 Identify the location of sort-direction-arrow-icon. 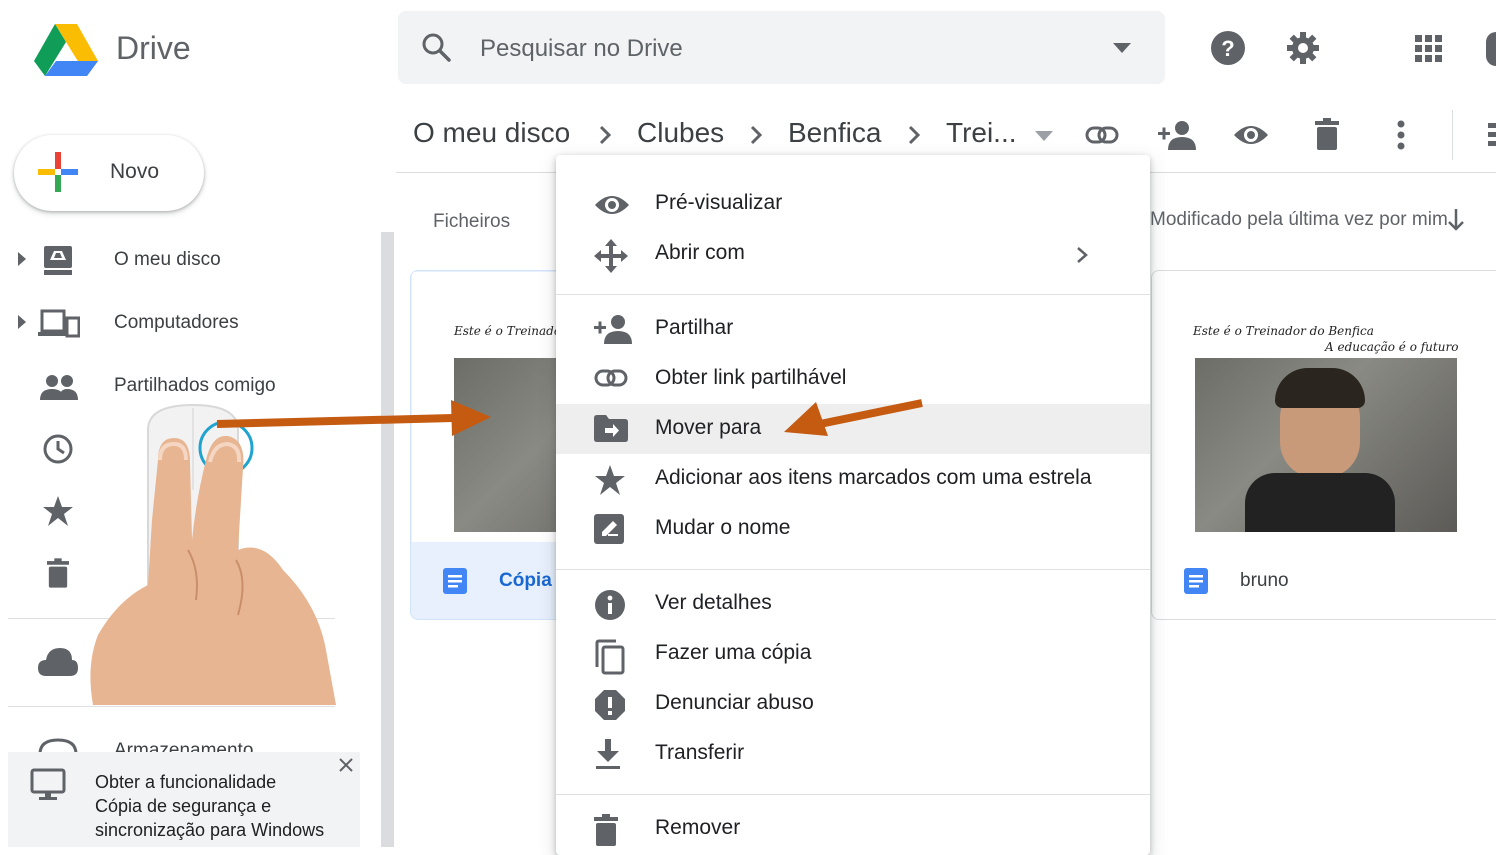
(1456, 220).